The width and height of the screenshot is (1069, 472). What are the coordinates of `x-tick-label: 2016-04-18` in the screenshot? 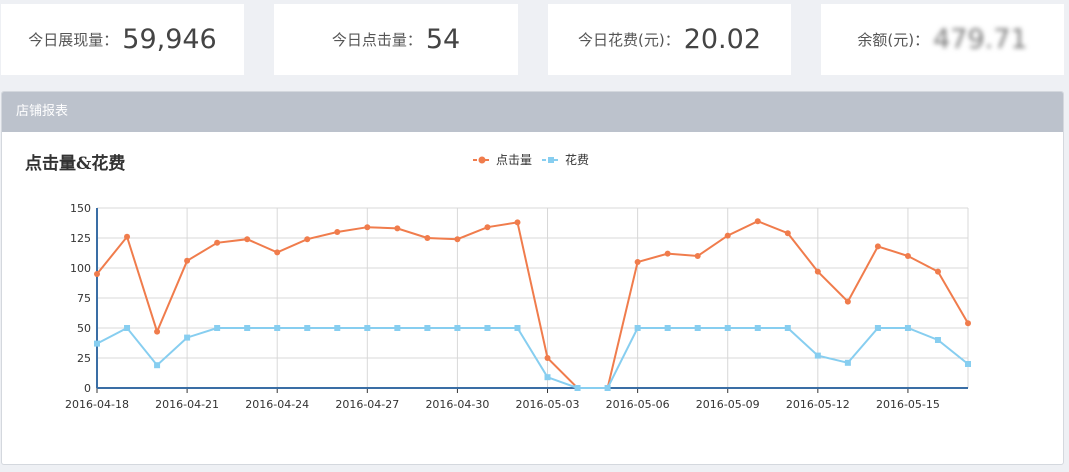 It's located at (97, 404).